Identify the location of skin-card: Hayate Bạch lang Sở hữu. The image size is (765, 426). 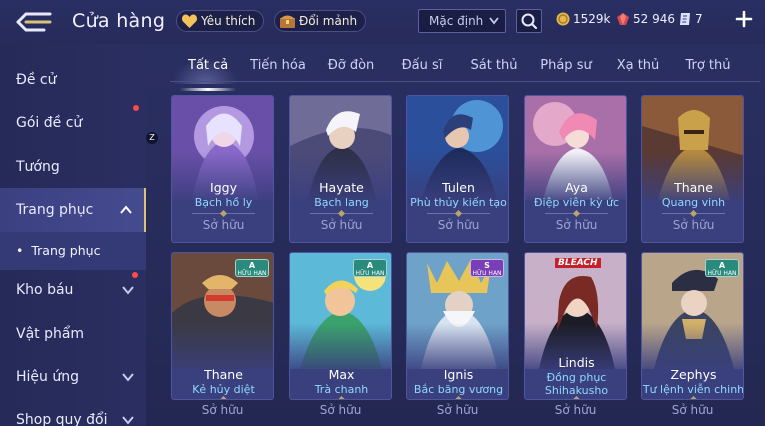
(340, 169).